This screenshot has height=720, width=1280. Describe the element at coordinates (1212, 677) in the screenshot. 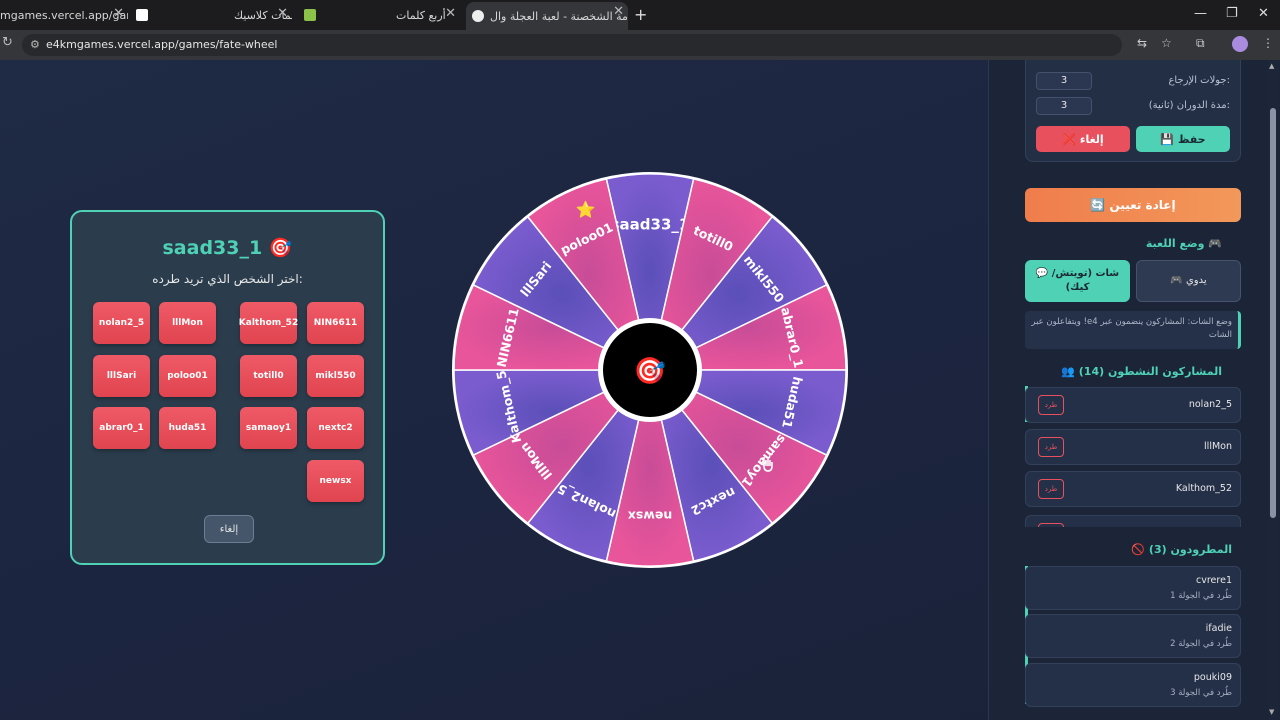

I see `player-name: pouki09` at that location.